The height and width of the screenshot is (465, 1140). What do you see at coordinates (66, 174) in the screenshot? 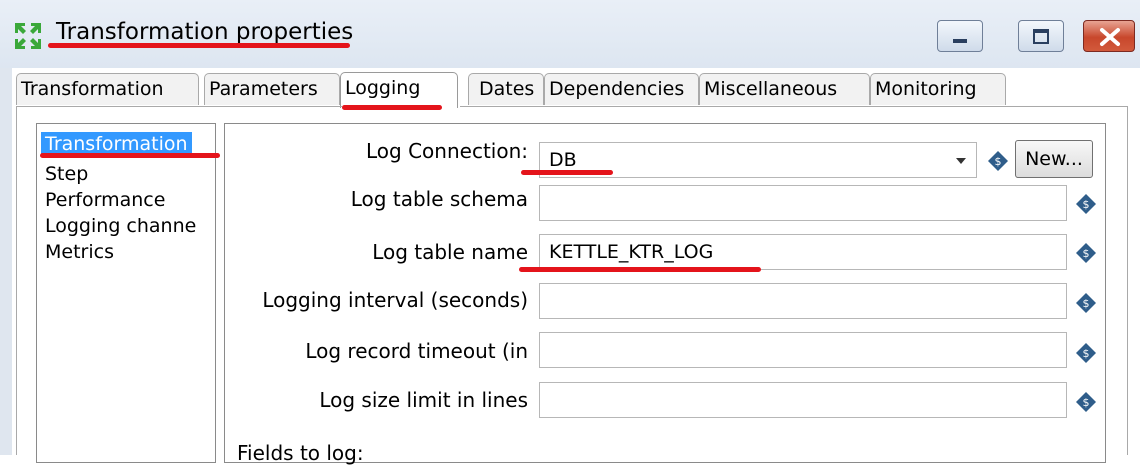
I see `list-item-step: Step` at bounding box center [66, 174].